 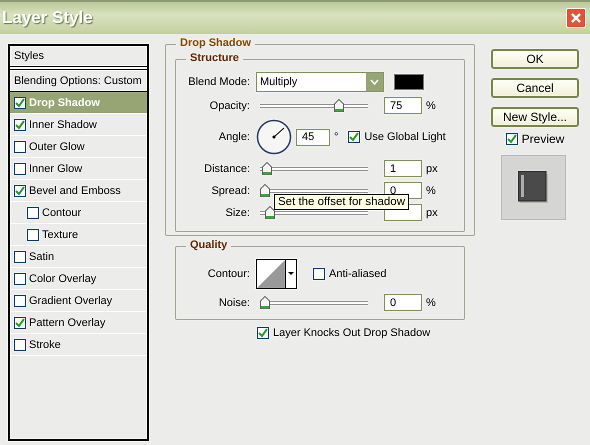 I want to click on checkbox-label: Preview, so click(x=543, y=139).